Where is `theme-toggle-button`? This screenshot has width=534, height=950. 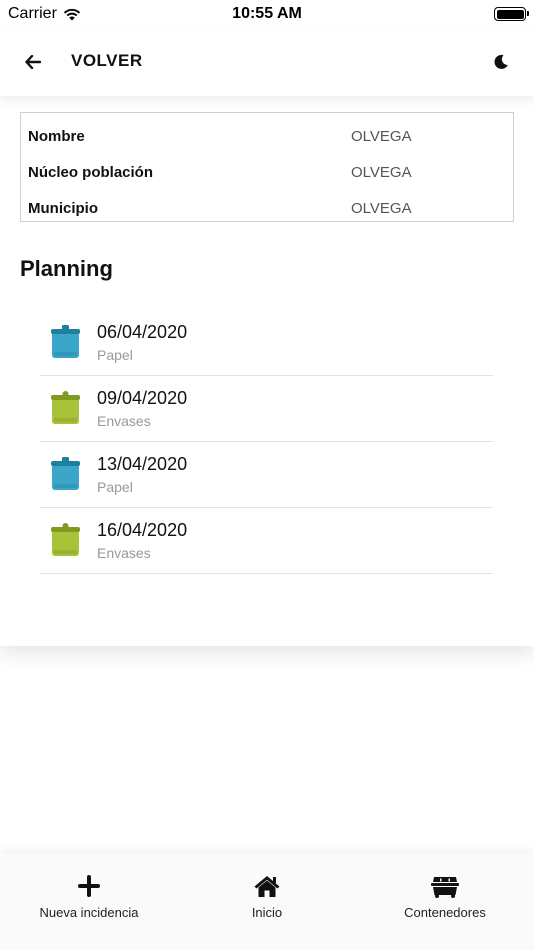 theme-toggle-button is located at coordinates (501, 62).